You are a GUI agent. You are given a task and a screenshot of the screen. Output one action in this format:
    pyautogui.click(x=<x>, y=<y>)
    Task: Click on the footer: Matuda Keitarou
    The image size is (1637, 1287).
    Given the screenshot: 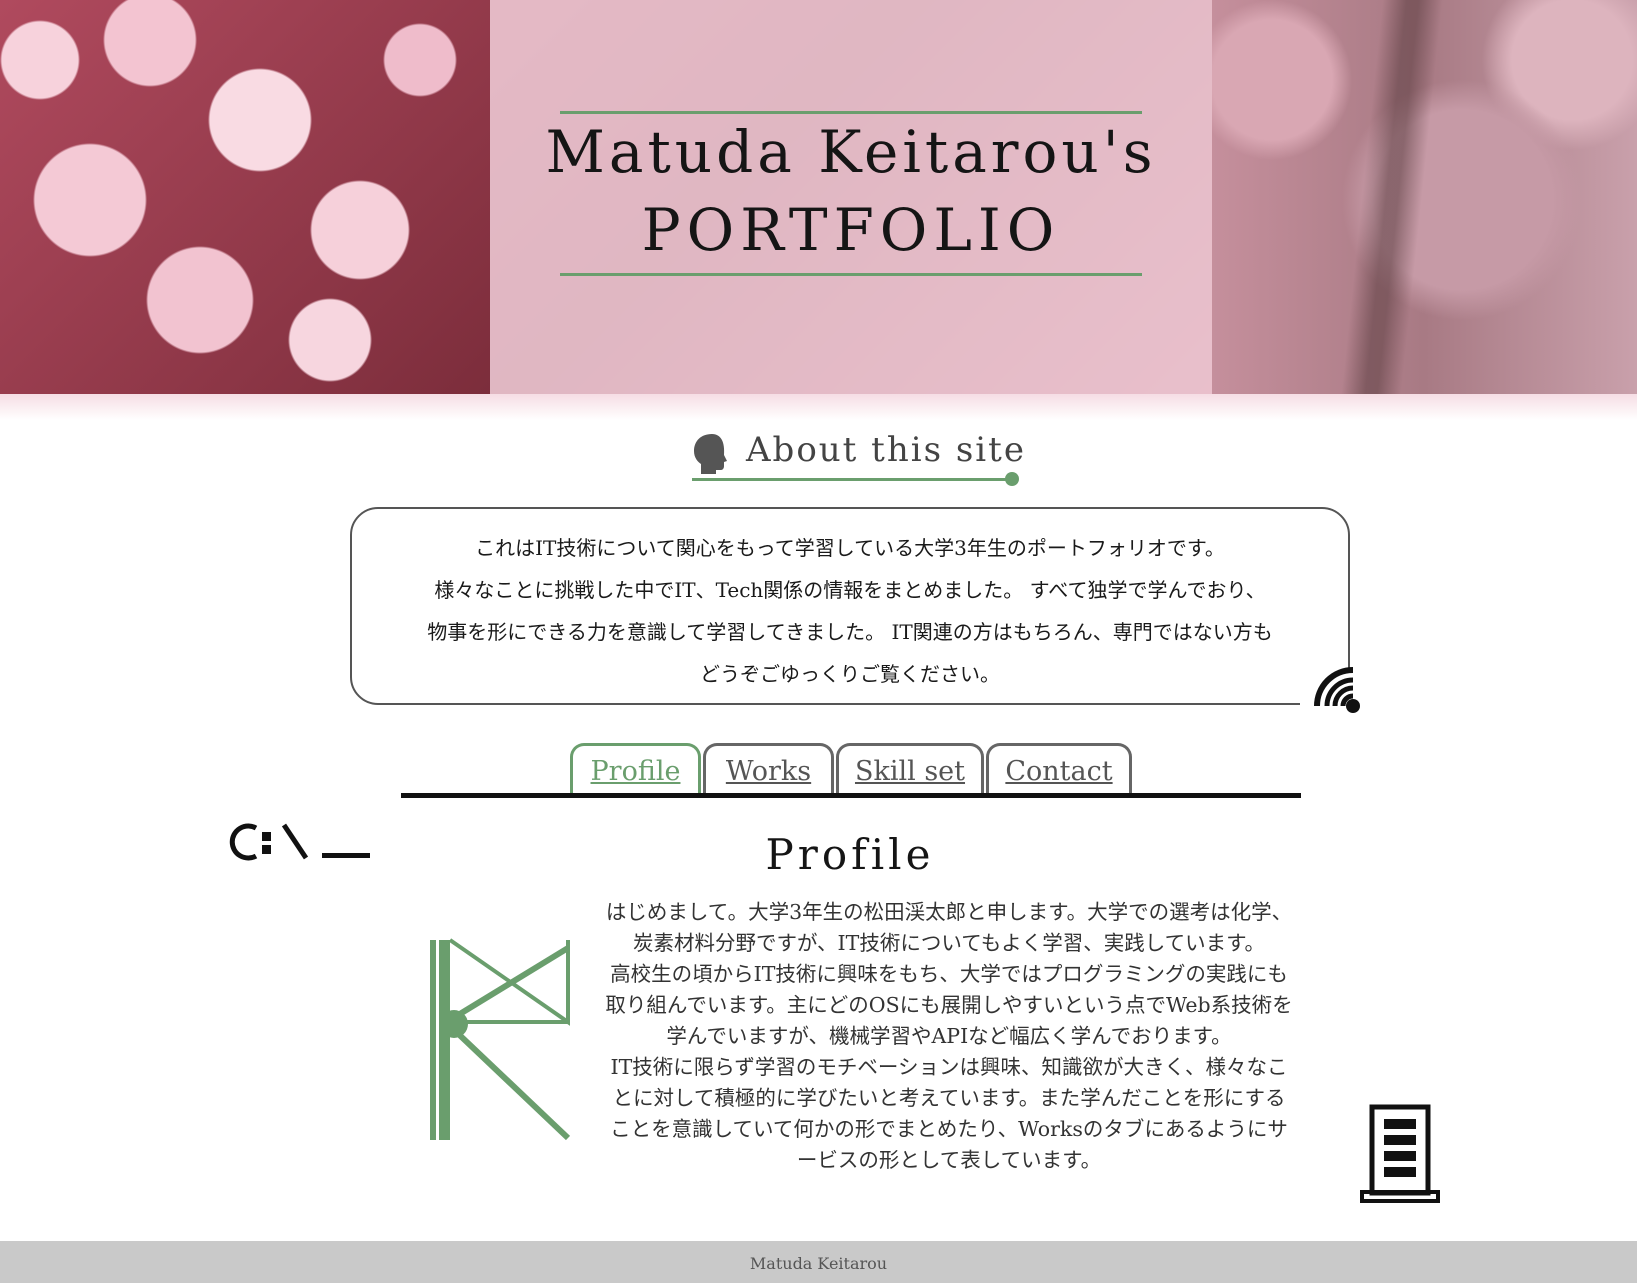 What is the action you would take?
    pyautogui.click(x=818, y=1262)
    